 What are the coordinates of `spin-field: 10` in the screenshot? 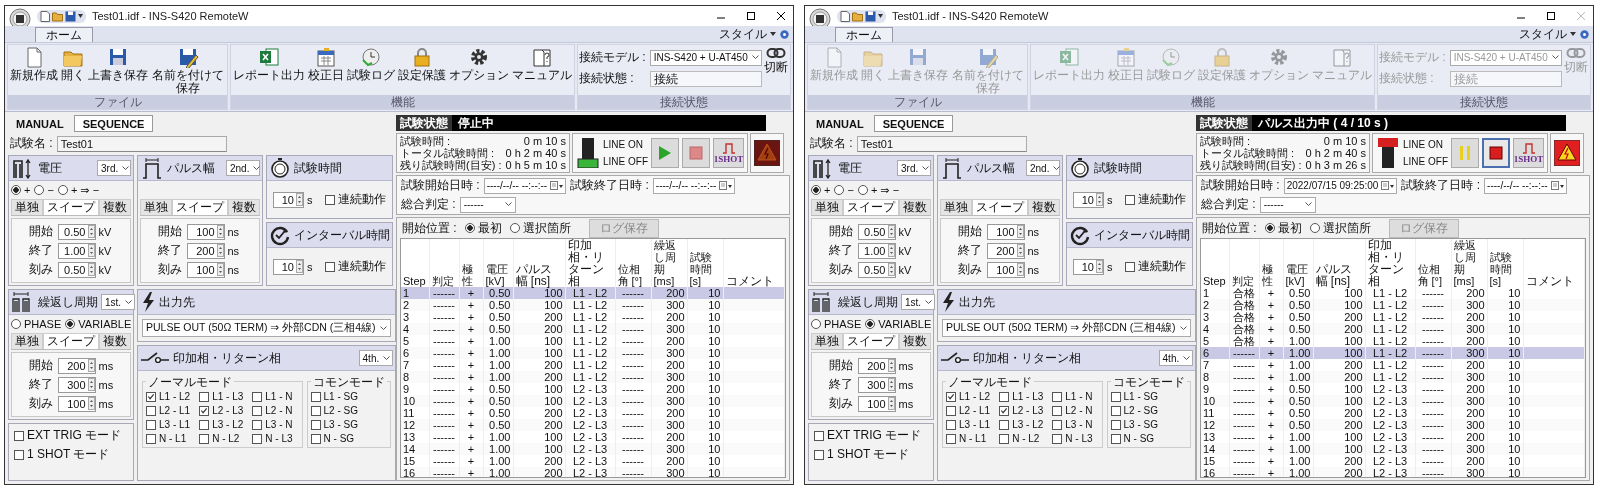 It's located at (1088, 199).